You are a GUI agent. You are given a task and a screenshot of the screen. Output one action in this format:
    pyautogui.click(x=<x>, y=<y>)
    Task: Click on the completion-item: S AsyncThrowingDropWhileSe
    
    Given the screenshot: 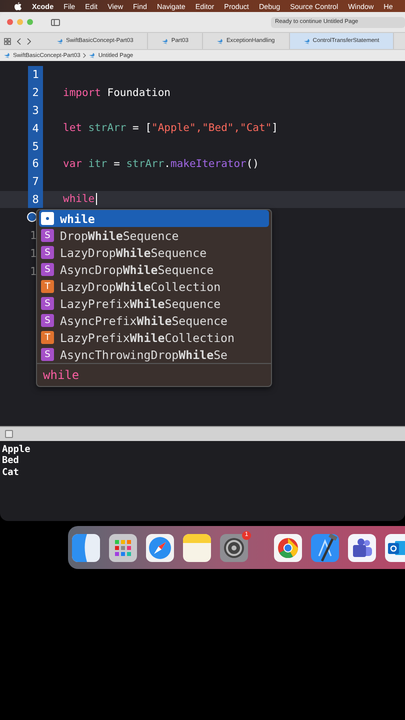 What is the action you would take?
    pyautogui.click(x=154, y=354)
    